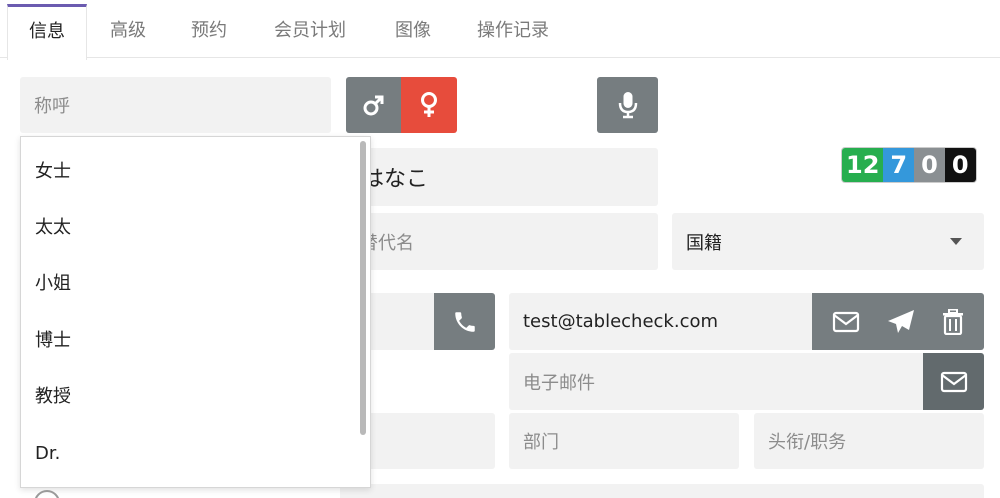  What do you see at coordinates (541, 442) in the screenshot?
I see `department-placeholder: 部门` at bounding box center [541, 442].